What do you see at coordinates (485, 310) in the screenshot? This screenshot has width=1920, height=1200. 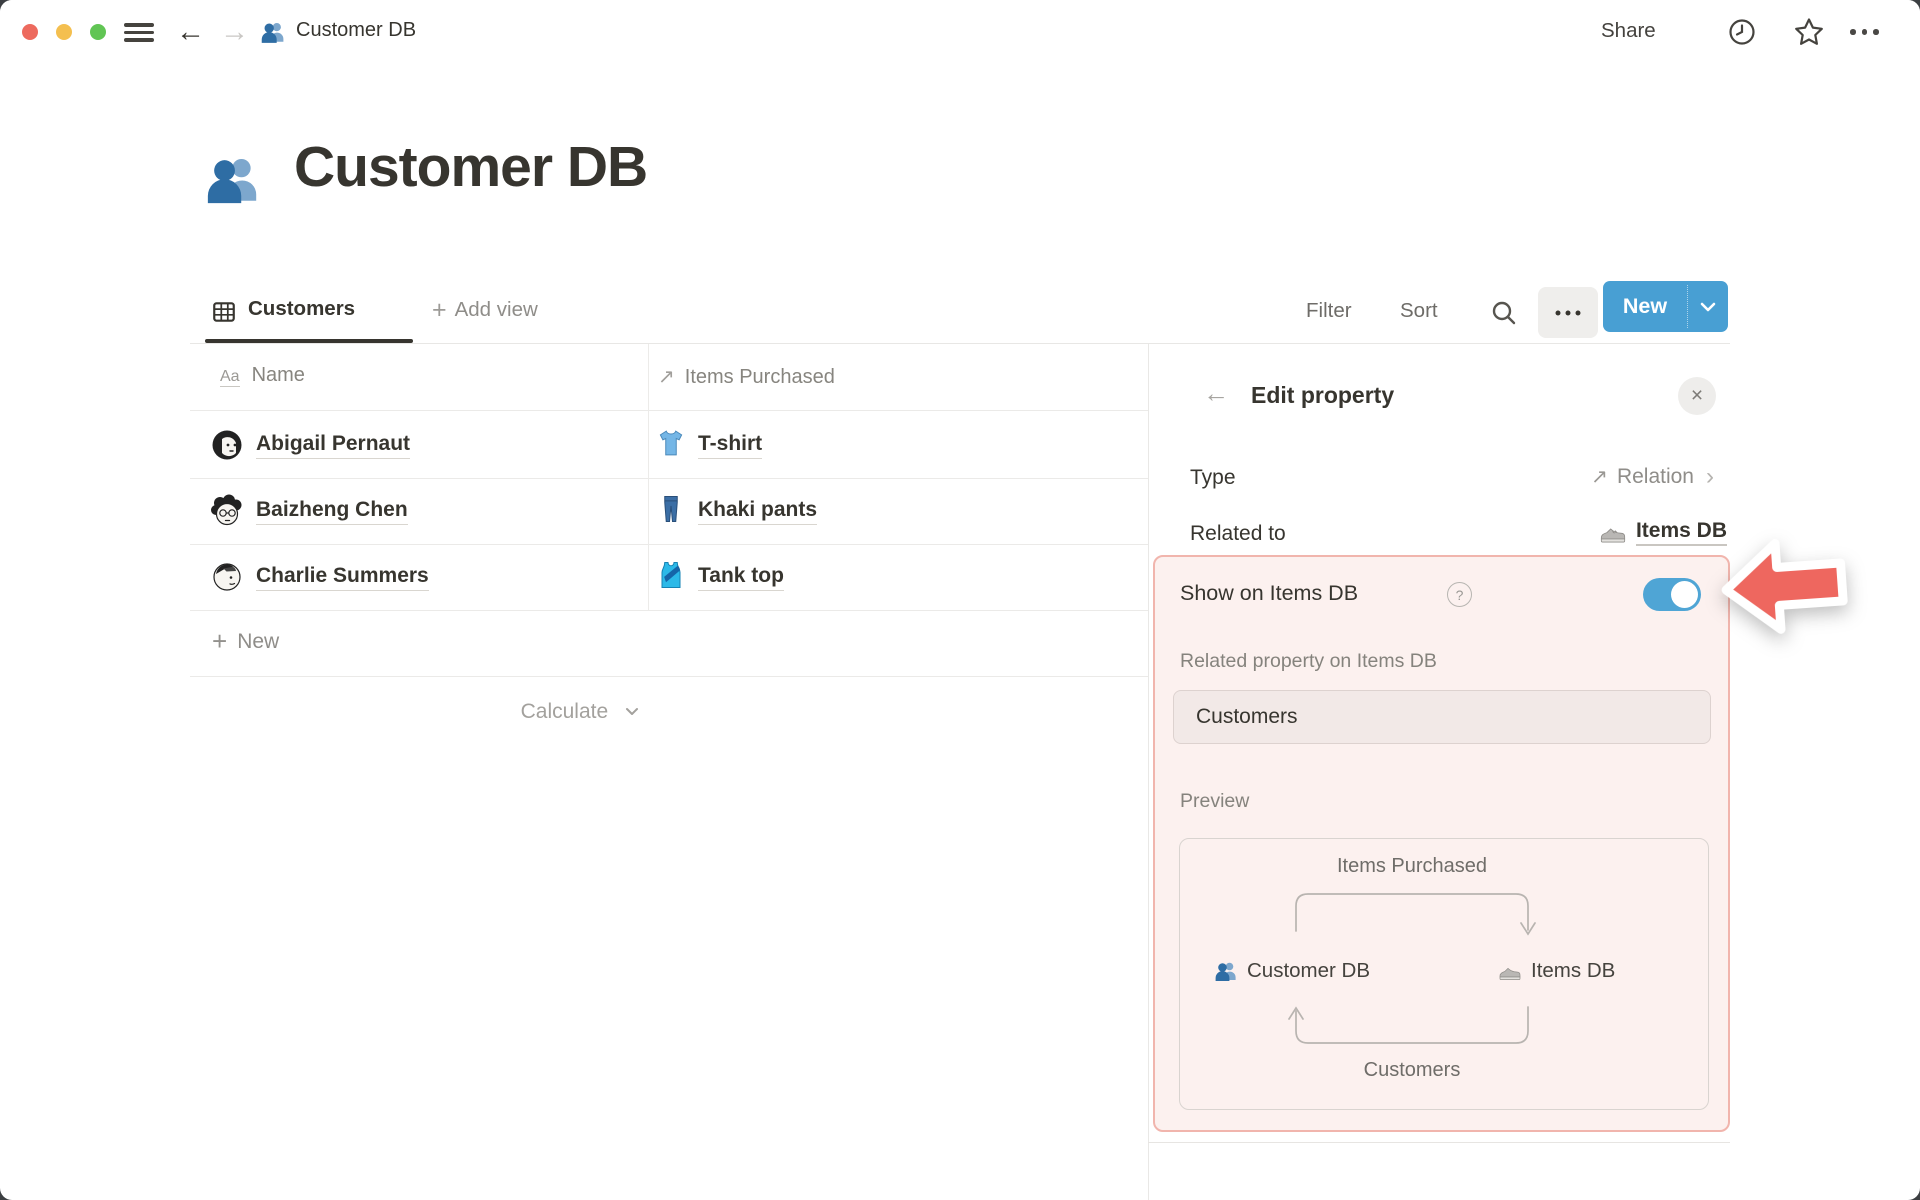 I see `add-view-button: + Add view` at bounding box center [485, 310].